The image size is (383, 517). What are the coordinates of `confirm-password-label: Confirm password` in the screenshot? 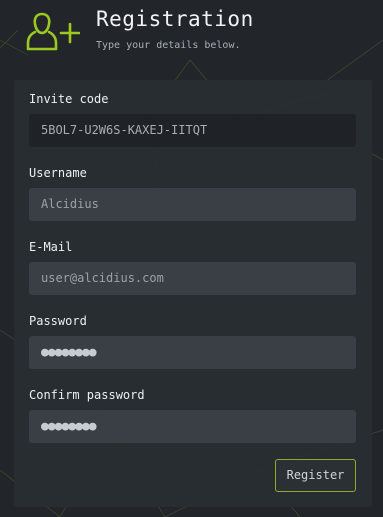 It's located at (87, 395).